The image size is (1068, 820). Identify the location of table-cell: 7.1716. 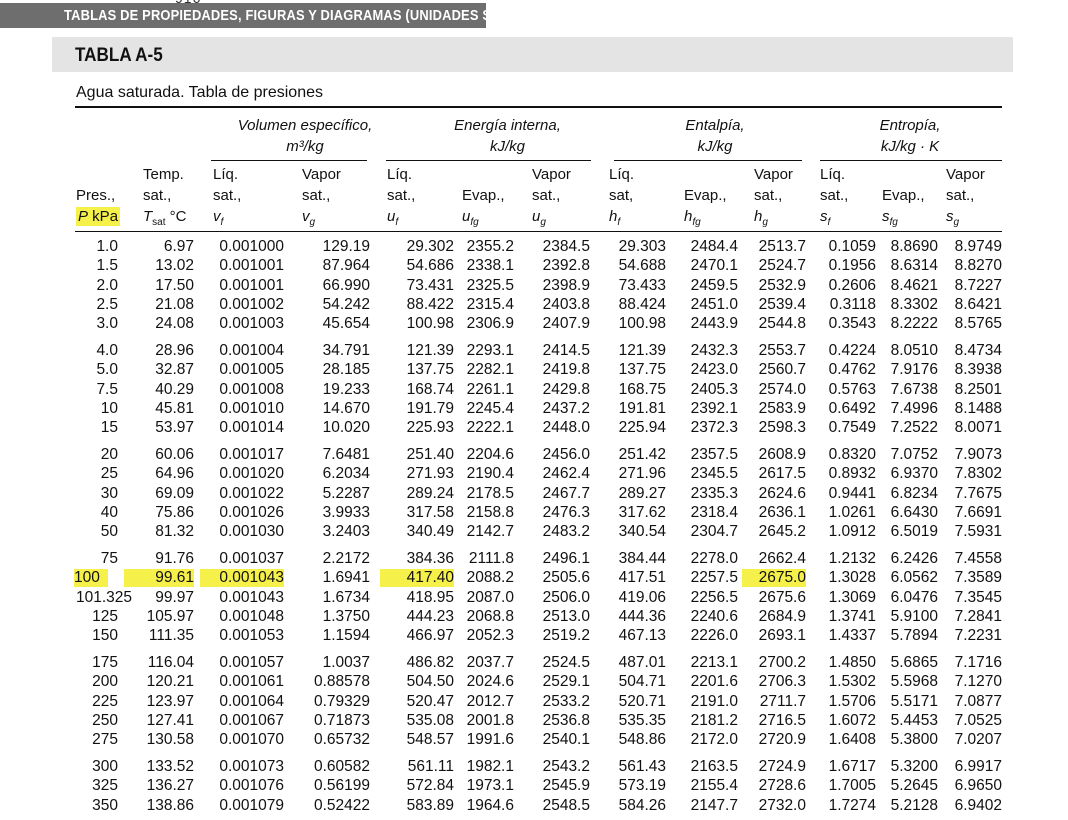
(978, 662).